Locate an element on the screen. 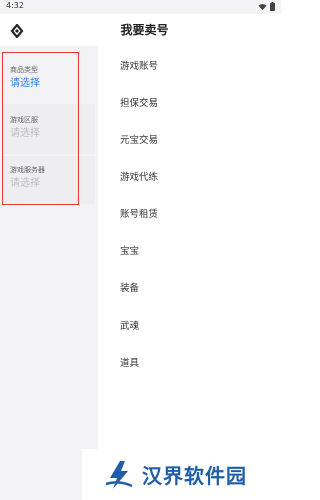 The width and height of the screenshot is (320, 500). filter-game-server: 游戏服务器 请选择 is located at coordinates (27, 178).